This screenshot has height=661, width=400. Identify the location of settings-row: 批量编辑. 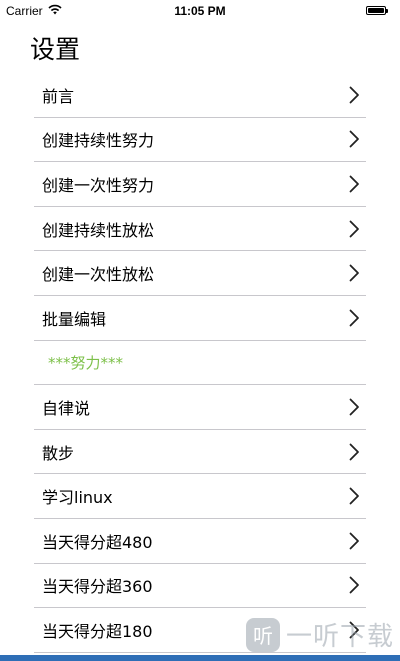
(200, 318).